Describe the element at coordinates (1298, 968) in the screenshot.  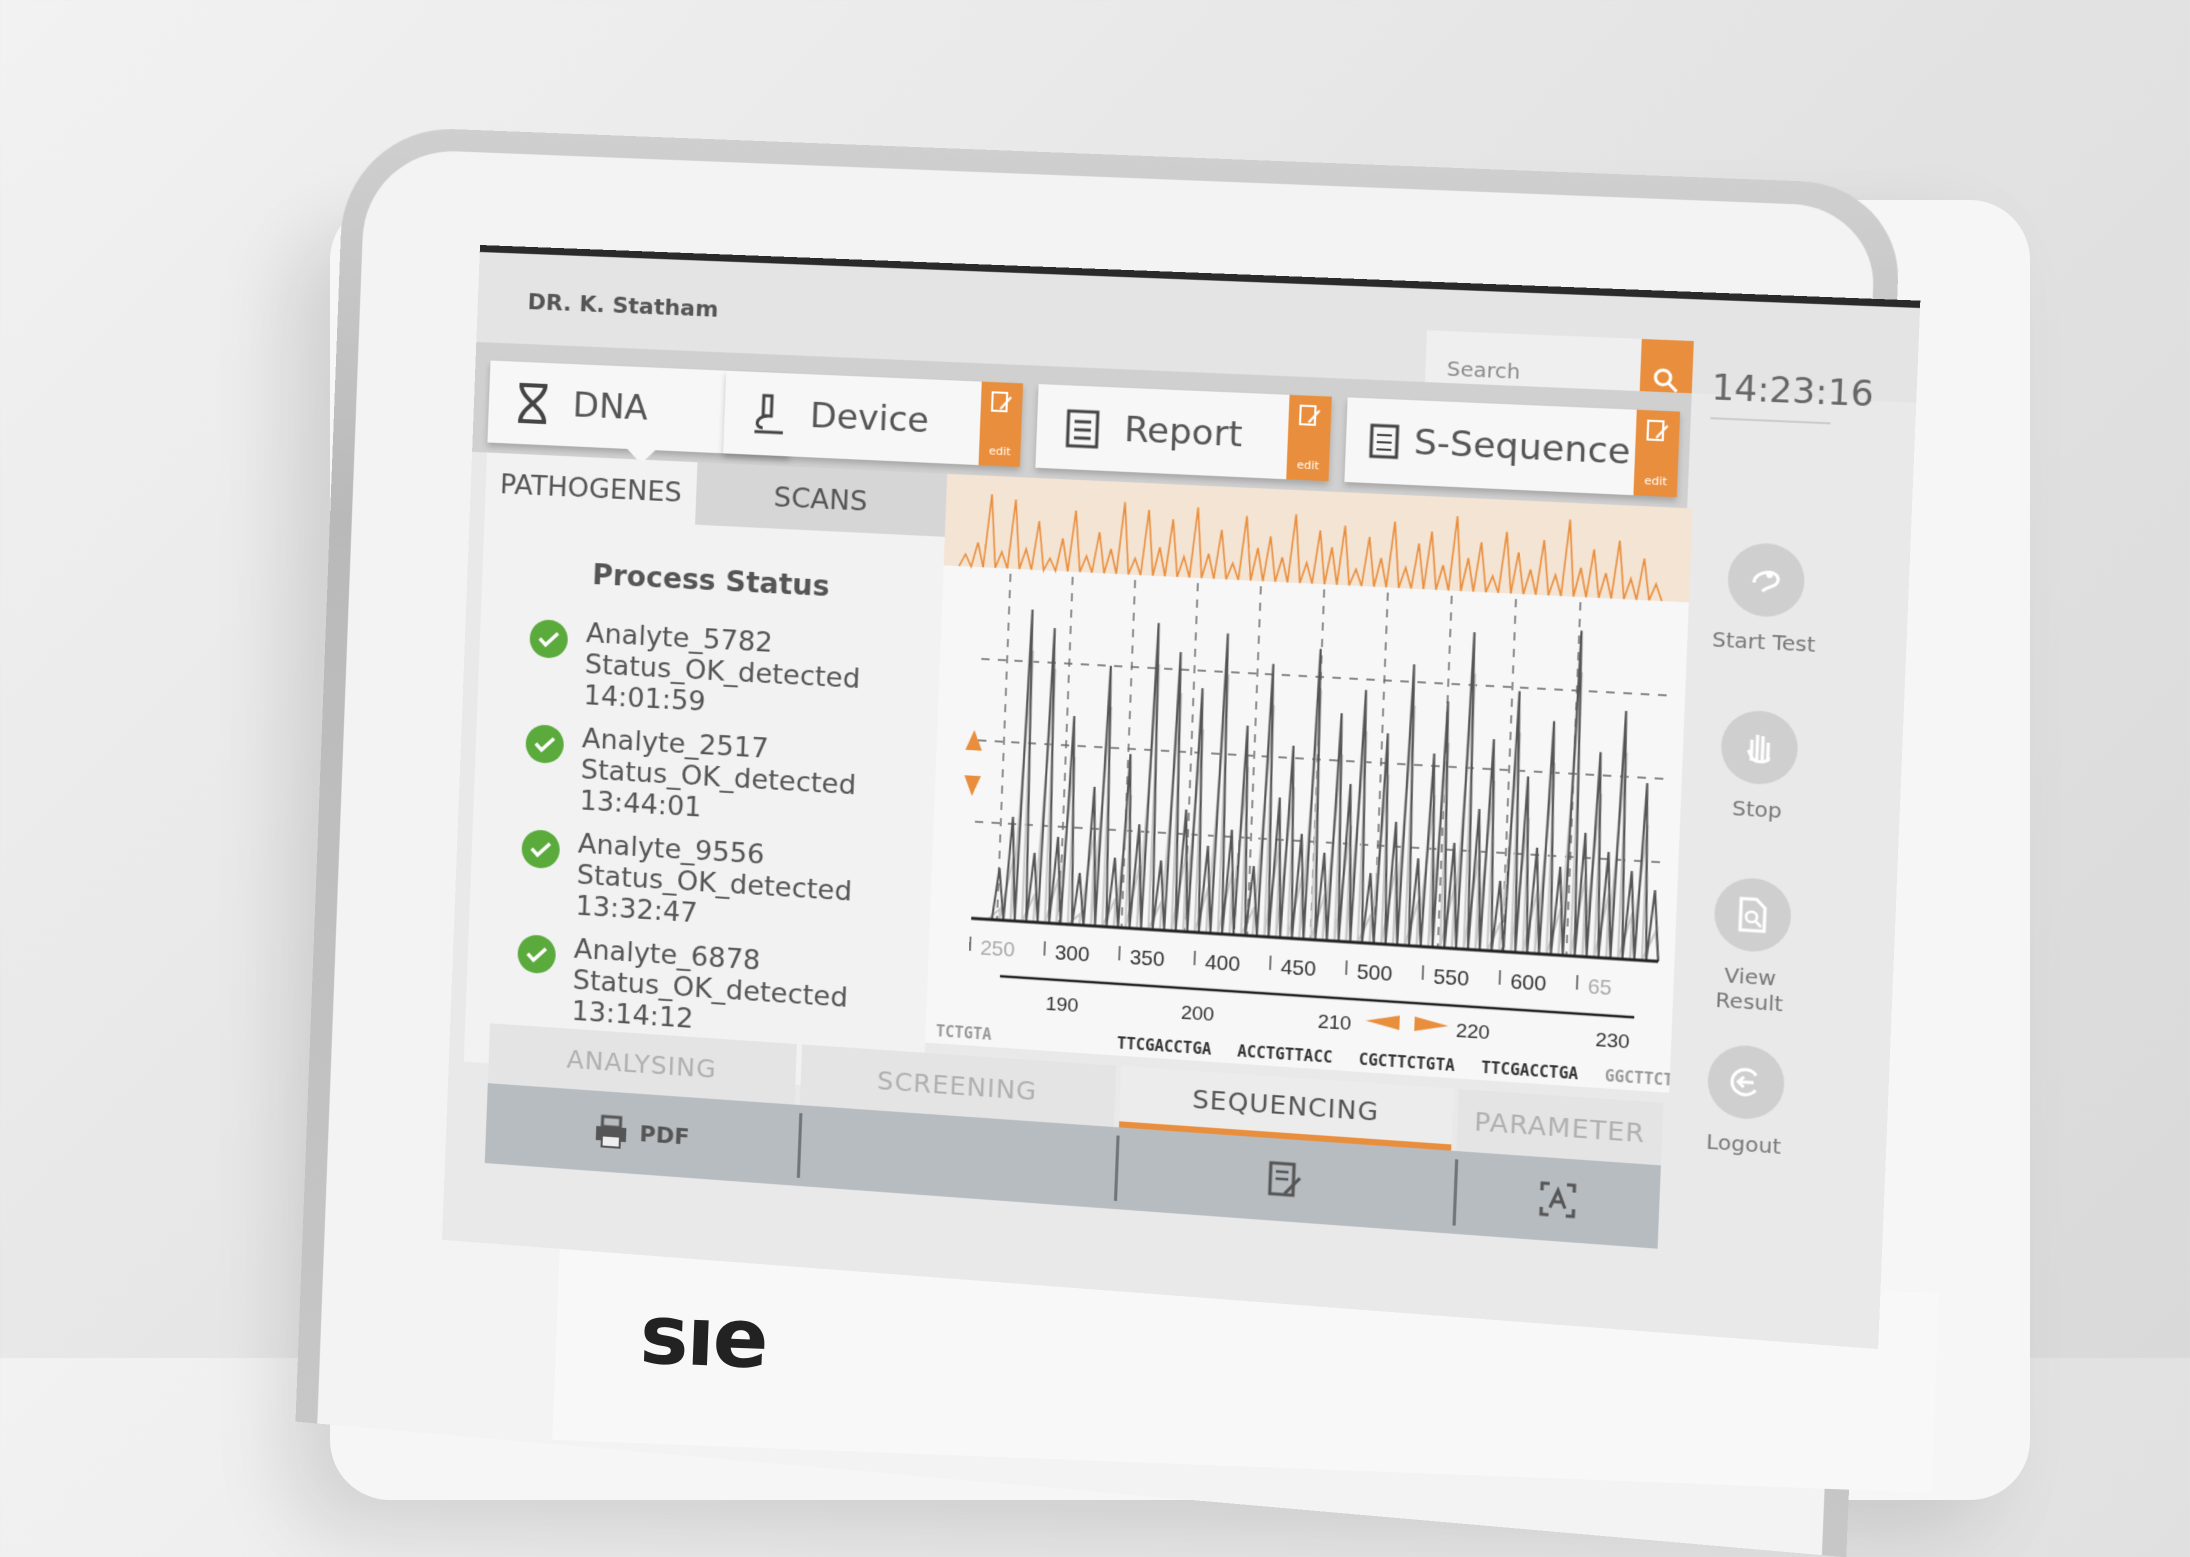
I see `x-tick-label: 450` at that location.